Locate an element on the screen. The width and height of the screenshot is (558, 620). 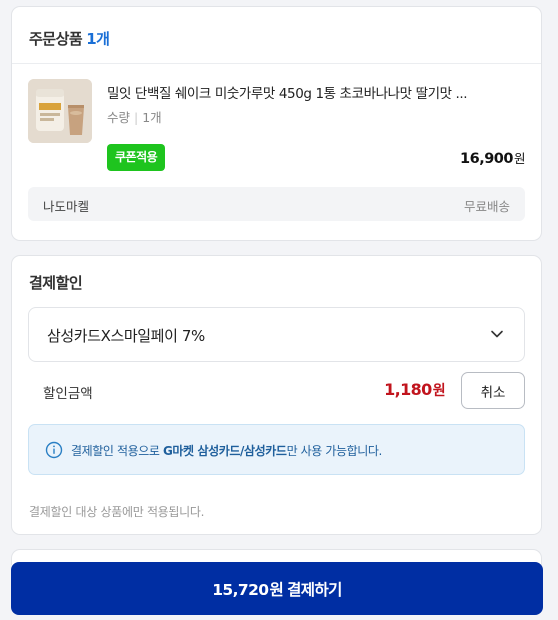
shipping-info: 무료배송 is located at coordinates (486, 206).